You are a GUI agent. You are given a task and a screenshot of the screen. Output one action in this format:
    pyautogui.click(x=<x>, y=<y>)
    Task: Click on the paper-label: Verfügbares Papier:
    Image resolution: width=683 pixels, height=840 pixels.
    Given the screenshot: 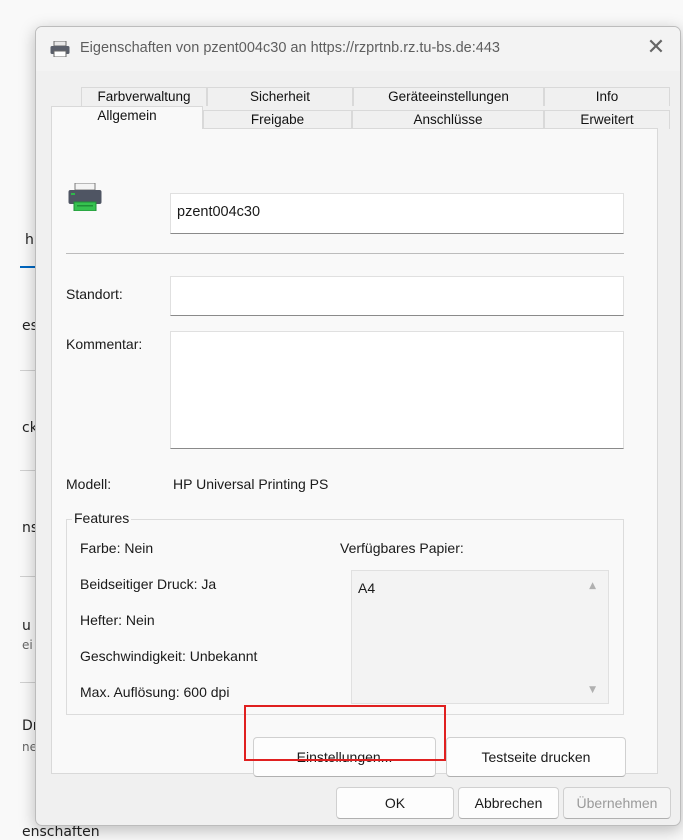 What is the action you would take?
    pyautogui.click(x=402, y=548)
    